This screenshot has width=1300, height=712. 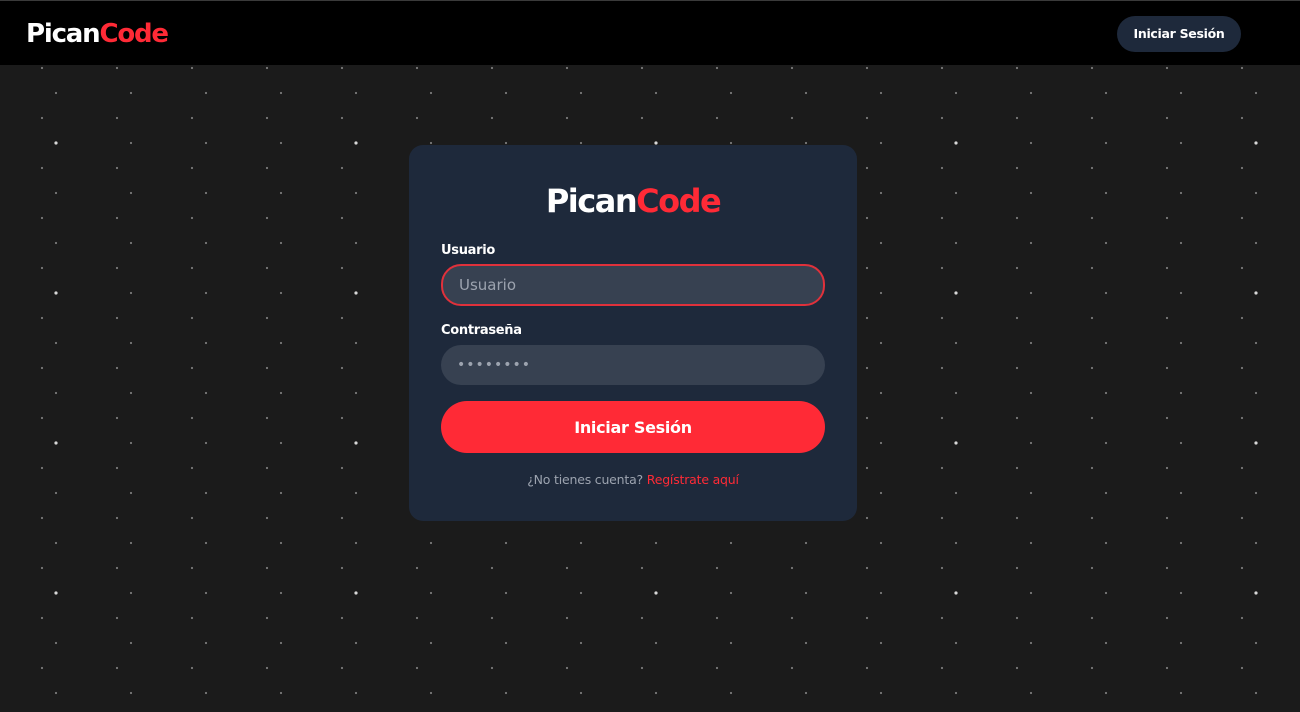 What do you see at coordinates (633, 365) in the screenshot?
I see `password-input` at bounding box center [633, 365].